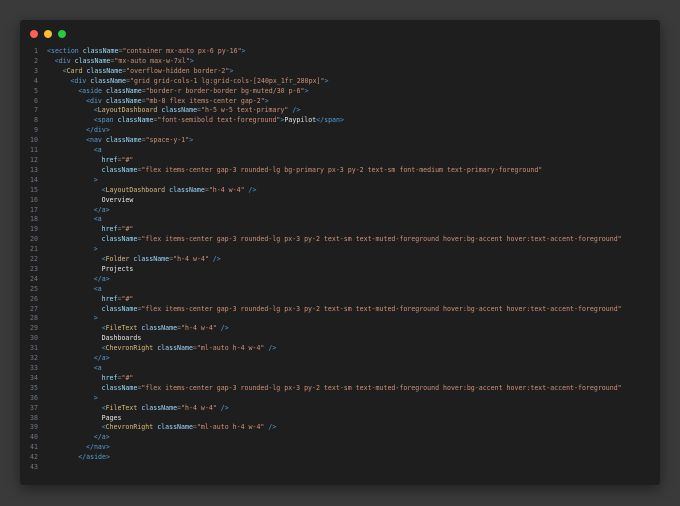 The width and height of the screenshot is (680, 506). I want to click on code-line: 36 >, so click(340, 399).